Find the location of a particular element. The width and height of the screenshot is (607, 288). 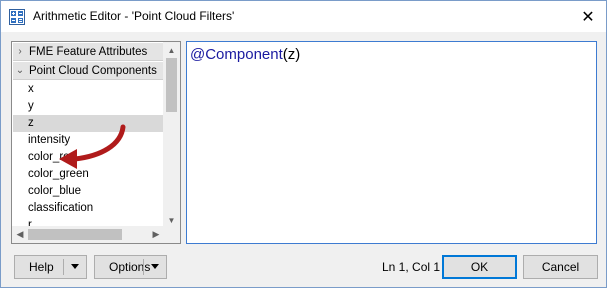

category-fme-feature-attributes: › FME Feature Attributes is located at coordinates (88, 52).